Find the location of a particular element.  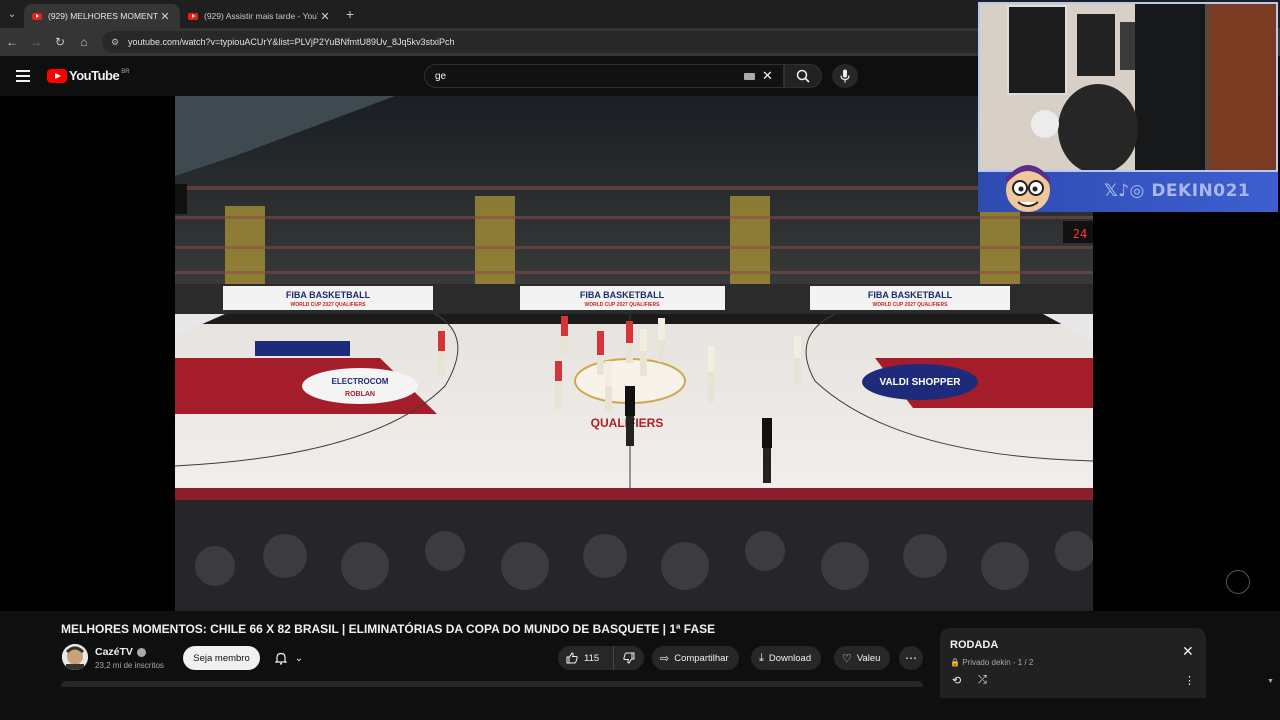

playlist-subtitle-text: Privado dekin - 1 / 2 is located at coordinates (998, 662).